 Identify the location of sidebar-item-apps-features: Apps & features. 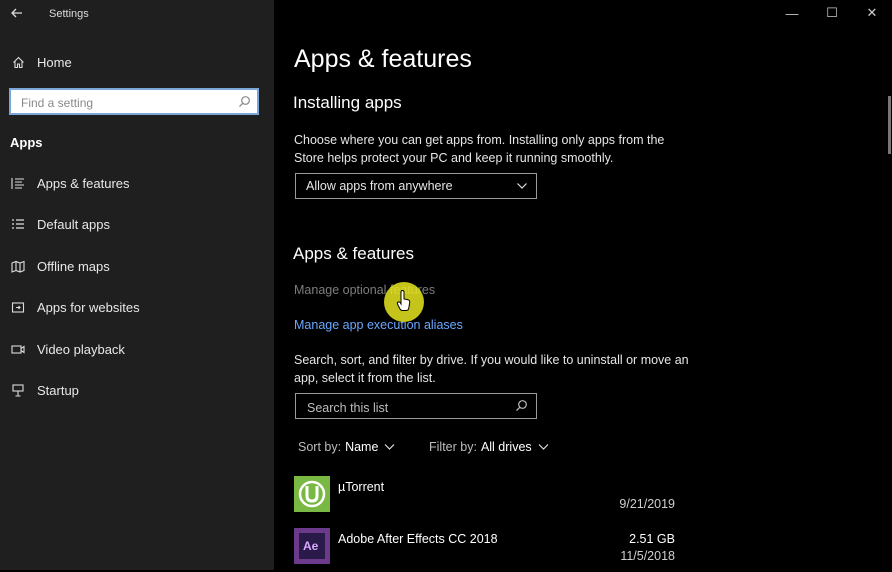
(137, 183).